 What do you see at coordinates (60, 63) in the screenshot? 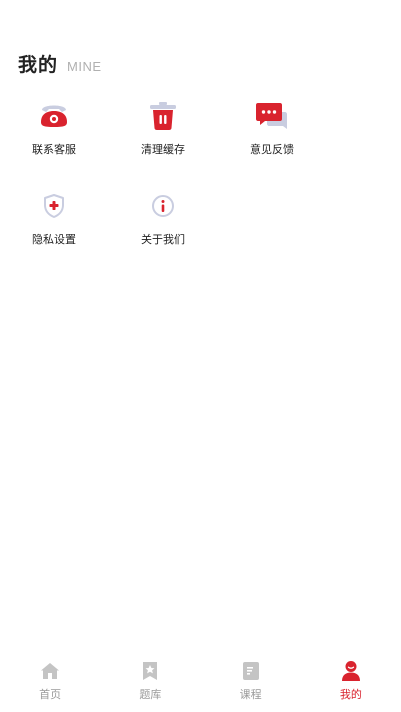
I see `page-header: 我的 MINE` at bounding box center [60, 63].